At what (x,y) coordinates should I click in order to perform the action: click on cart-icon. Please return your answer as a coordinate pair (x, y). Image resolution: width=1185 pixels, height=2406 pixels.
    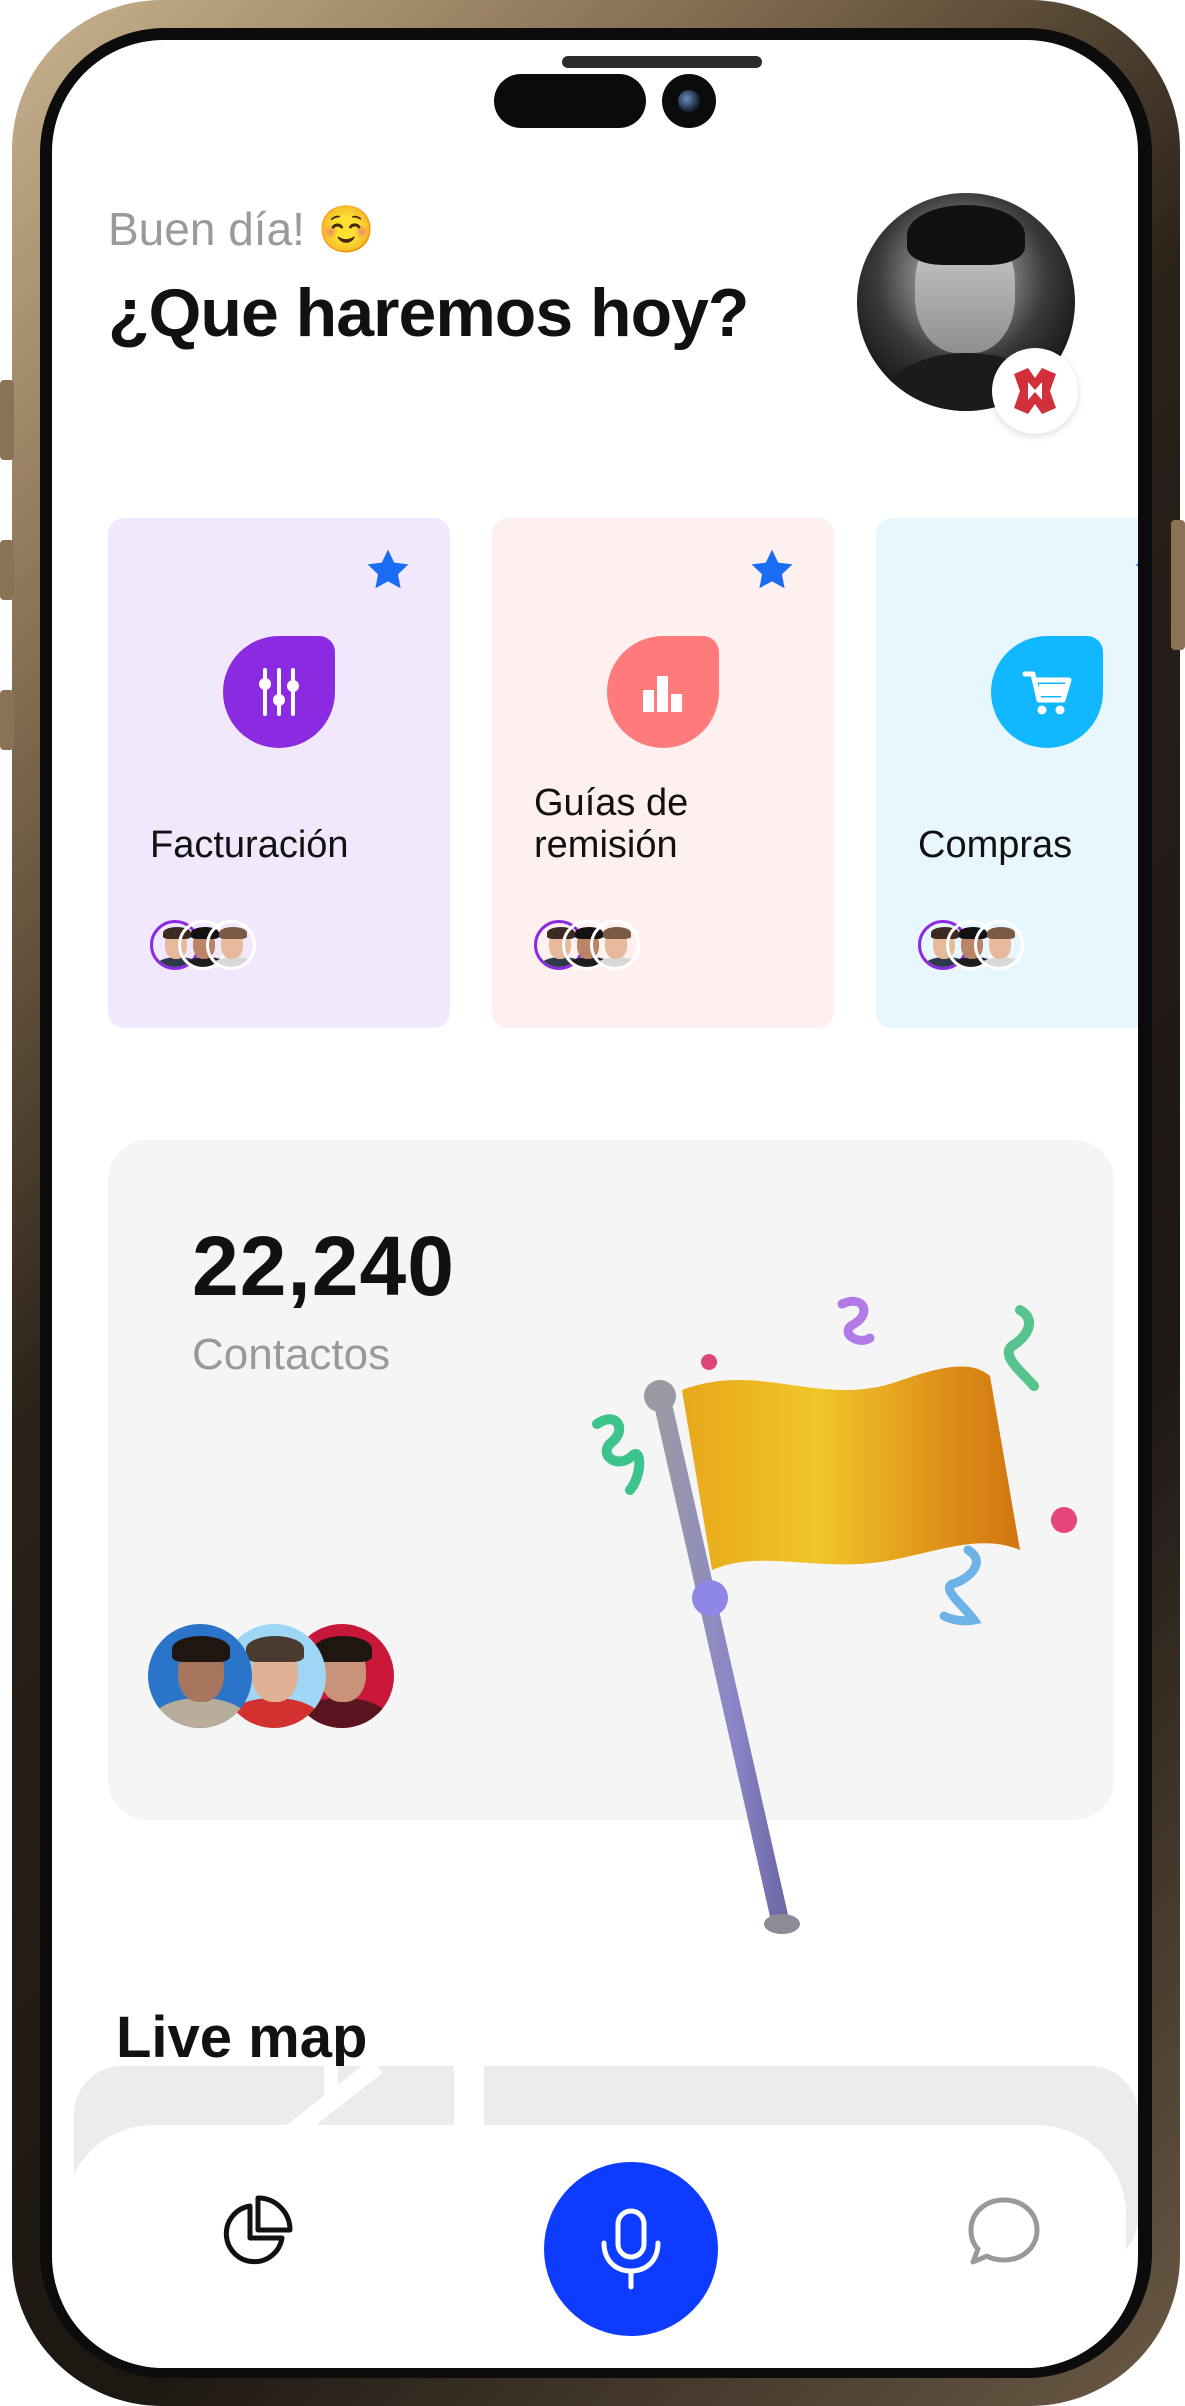
    Looking at the image, I should click on (1047, 692).